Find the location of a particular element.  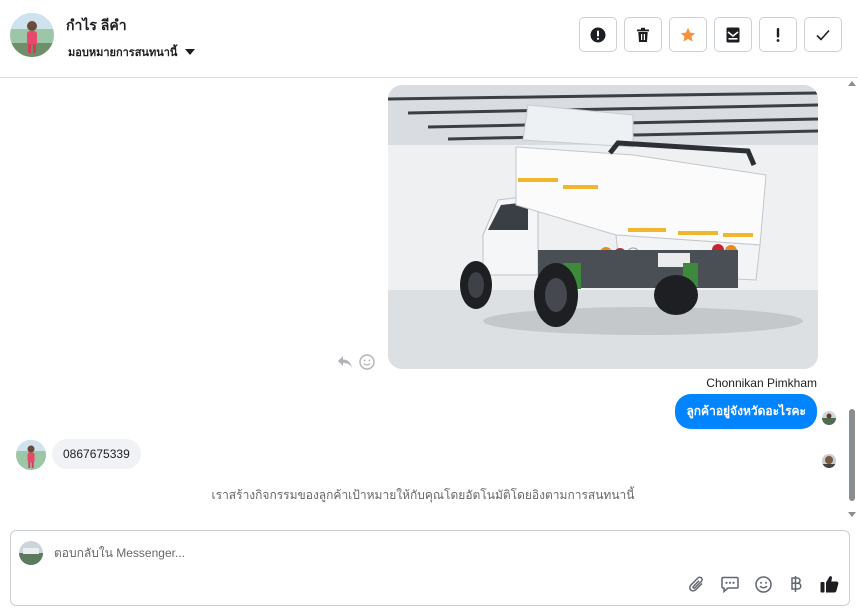

message-actions is located at coordinates (356, 362).